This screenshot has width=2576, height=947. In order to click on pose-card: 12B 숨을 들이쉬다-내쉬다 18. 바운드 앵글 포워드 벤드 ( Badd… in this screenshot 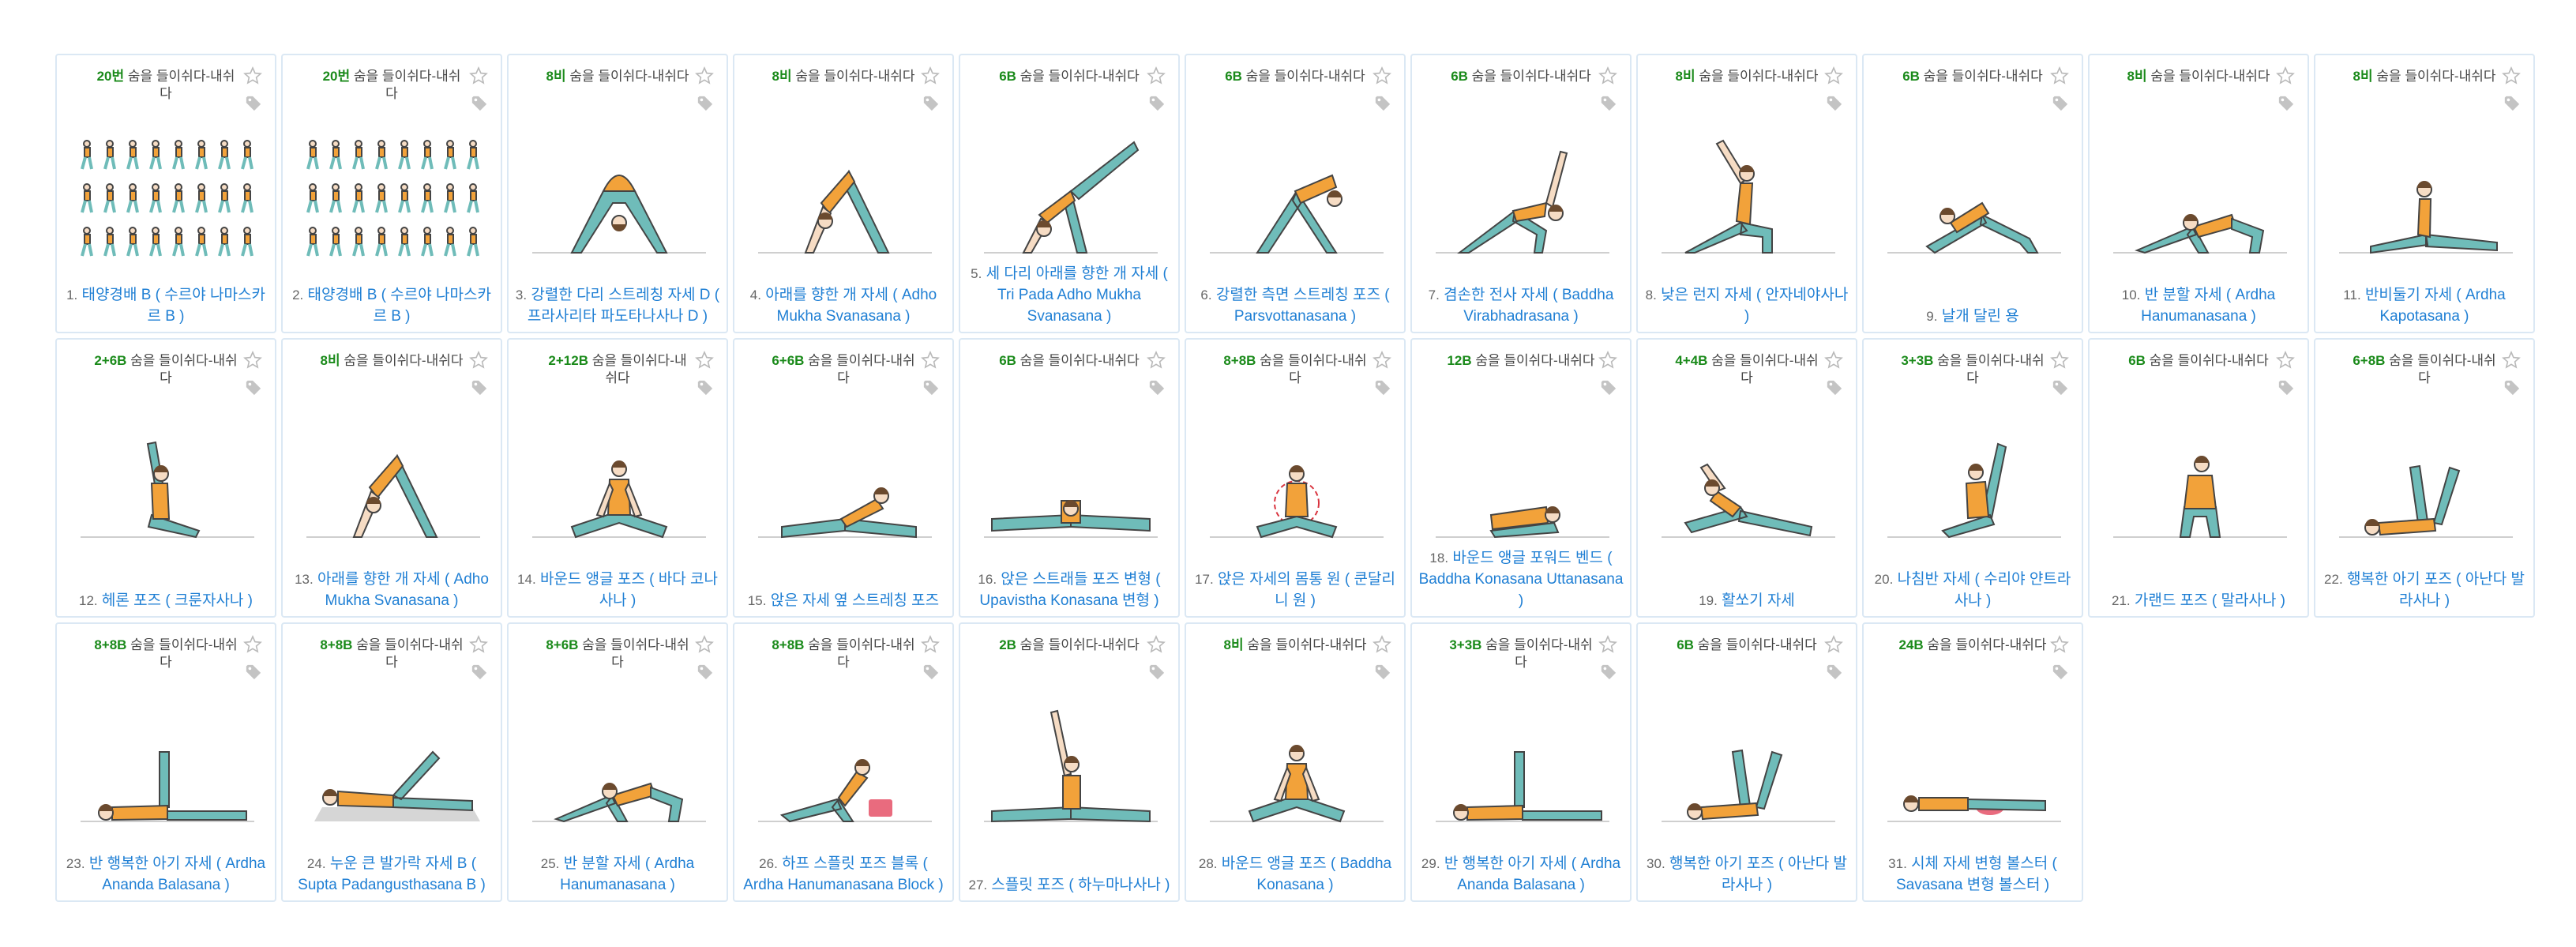, I will do `click(1521, 478)`.